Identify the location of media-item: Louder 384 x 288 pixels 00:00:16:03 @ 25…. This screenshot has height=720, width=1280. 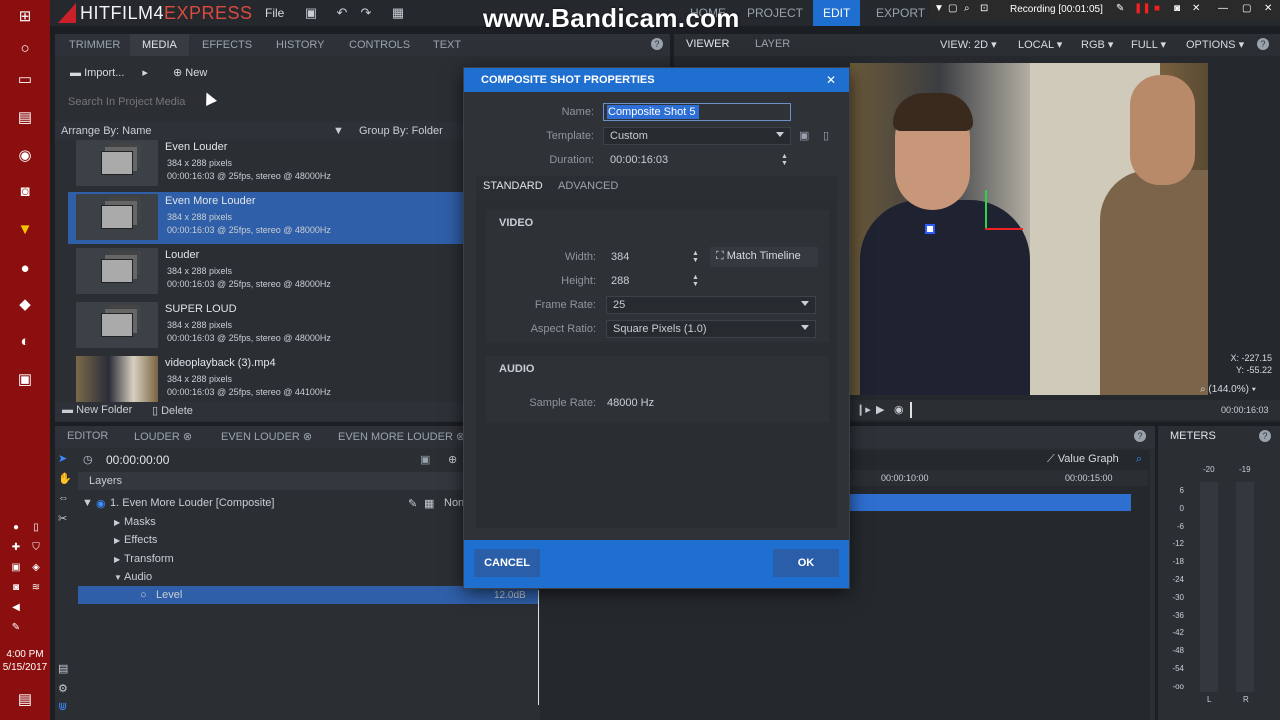
(266, 272).